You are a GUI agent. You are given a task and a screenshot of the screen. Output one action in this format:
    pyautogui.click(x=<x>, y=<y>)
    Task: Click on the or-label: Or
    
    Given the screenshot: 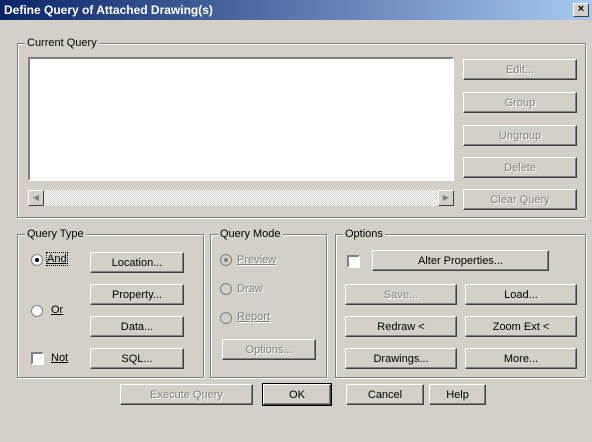 What is the action you would take?
    pyautogui.click(x=57, y=310)
    